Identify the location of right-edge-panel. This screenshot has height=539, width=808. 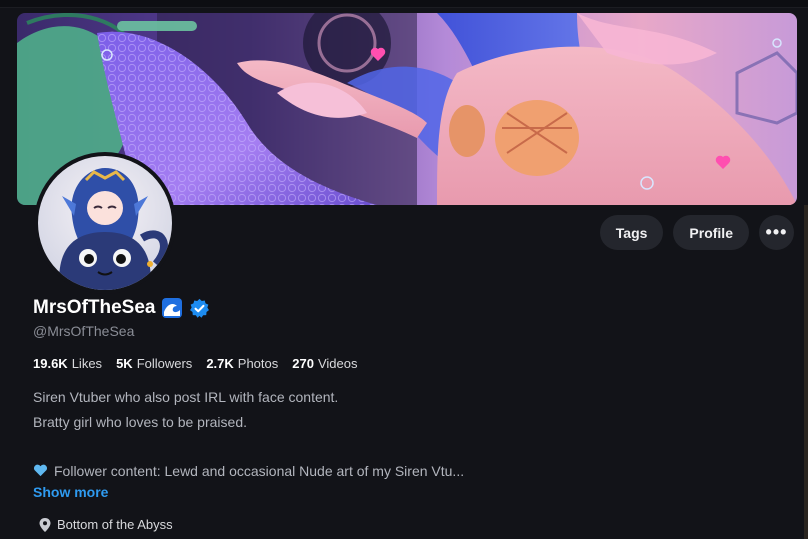
(806, 372).